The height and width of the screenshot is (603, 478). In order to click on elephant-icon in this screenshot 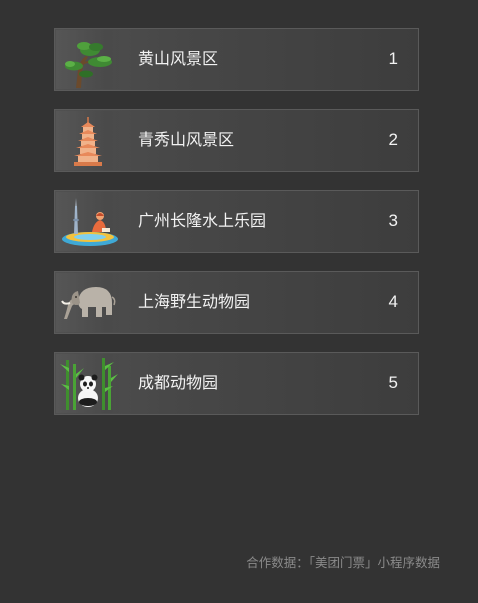, I will do `click(92, 302)`.